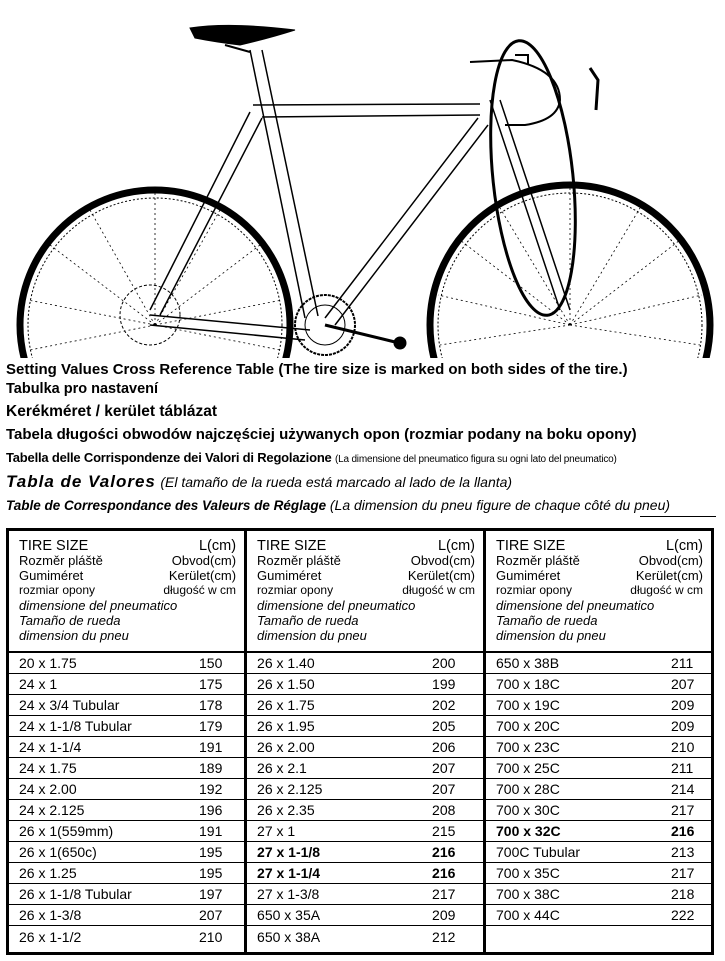 The width and height of the screenshot is (725, 961). Describe the element at coordinates (365, 873) in the screenshot. I see `table-row: 27 x 1-1/4 216` at that location.